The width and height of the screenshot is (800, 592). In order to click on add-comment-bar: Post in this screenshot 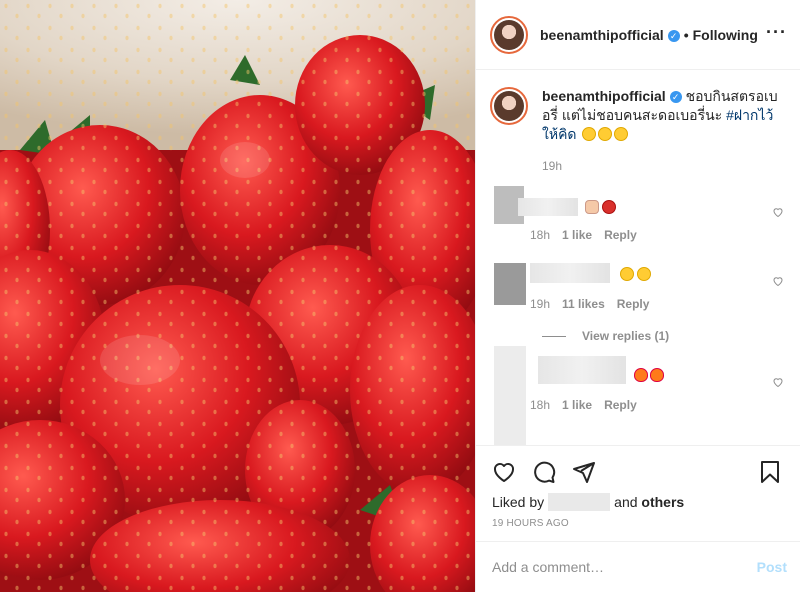, I will do `click(638, 566)`.